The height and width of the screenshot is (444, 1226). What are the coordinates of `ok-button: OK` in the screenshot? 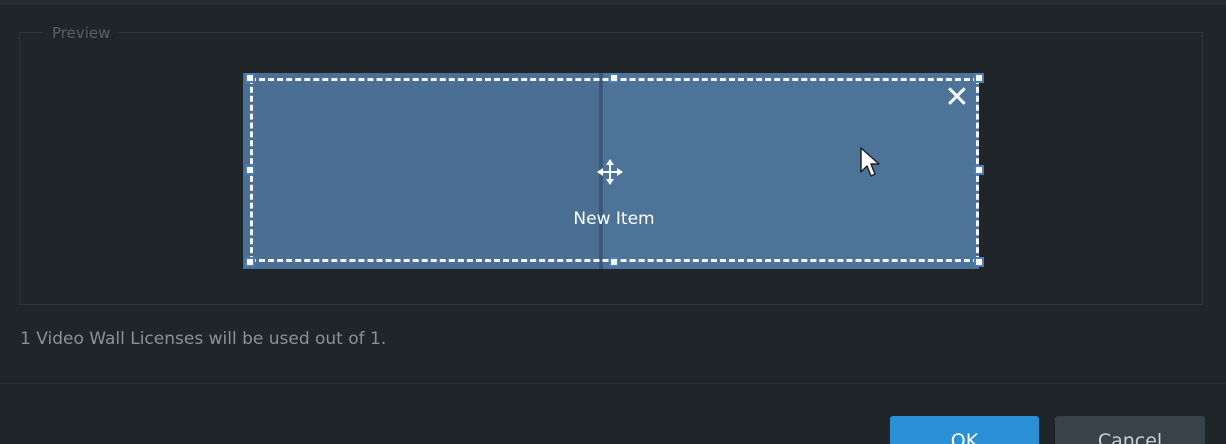 It's located at (964, 430).